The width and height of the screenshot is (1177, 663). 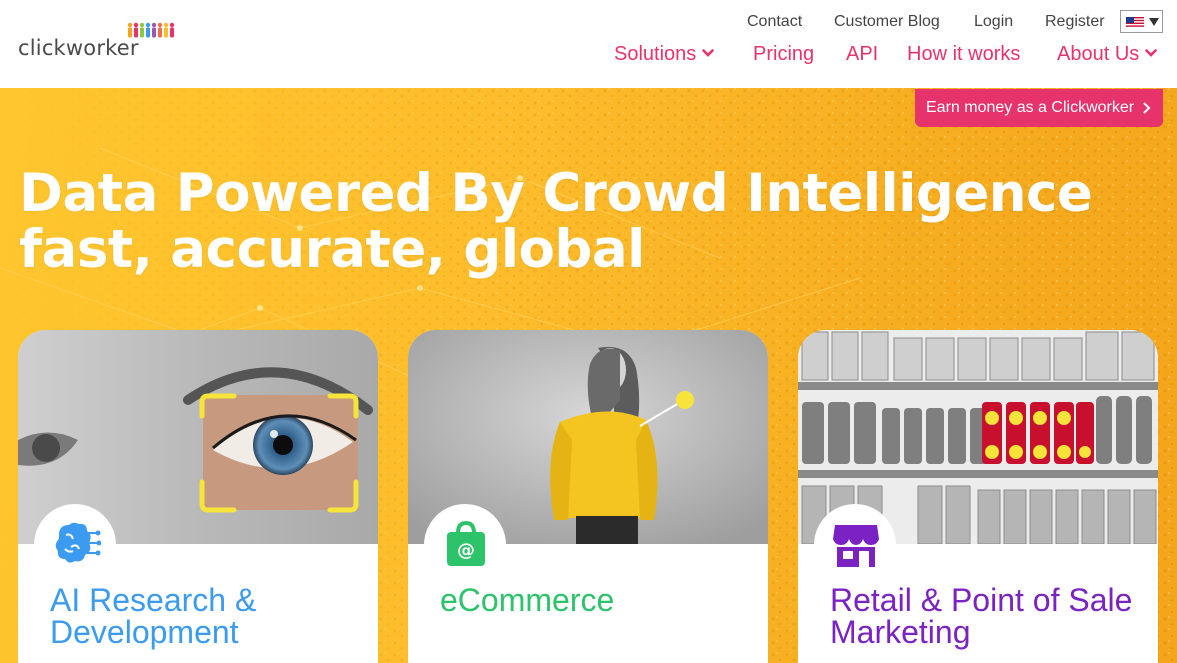 What do you see at coordinates (993, 22) in the screenshot?
I see `top-link-login: Login` at bounding box center [993, 22].